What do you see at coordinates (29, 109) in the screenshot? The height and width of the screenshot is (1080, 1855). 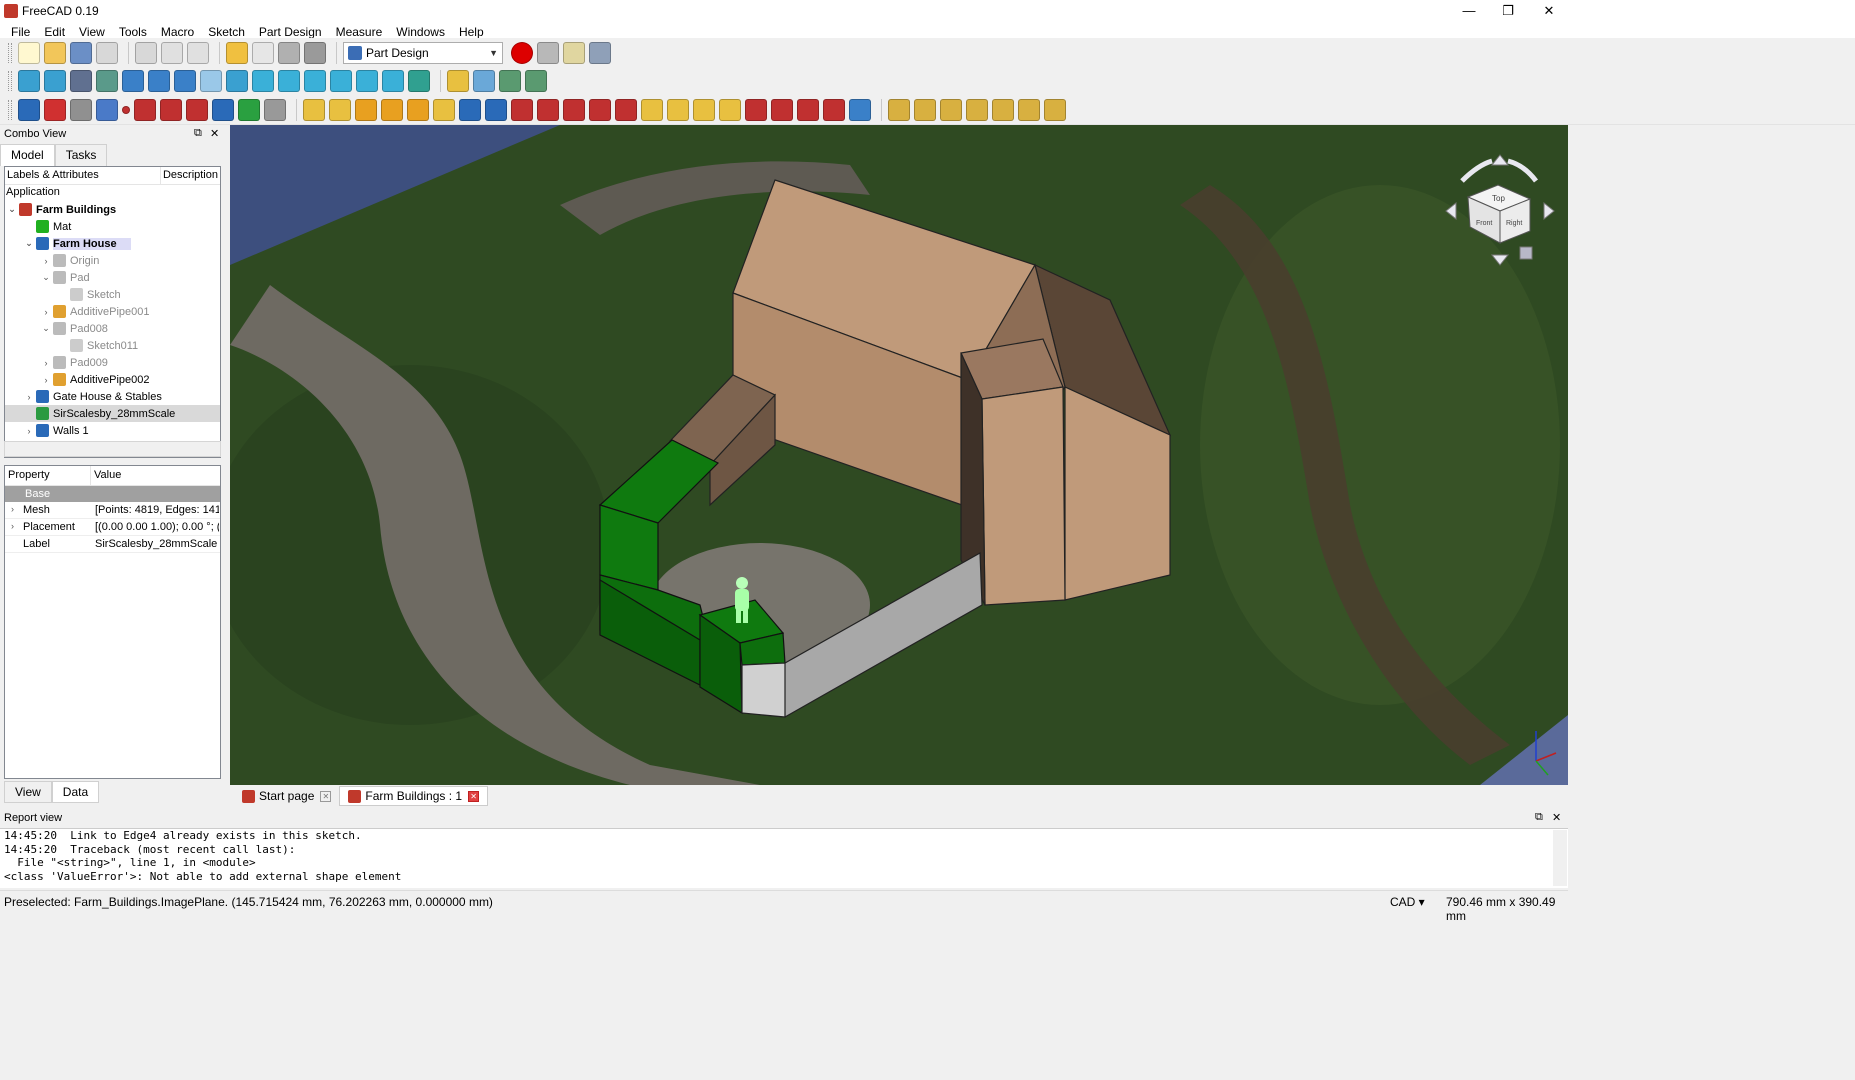 I see `create-body-icon` at bounding box center [29, 109].